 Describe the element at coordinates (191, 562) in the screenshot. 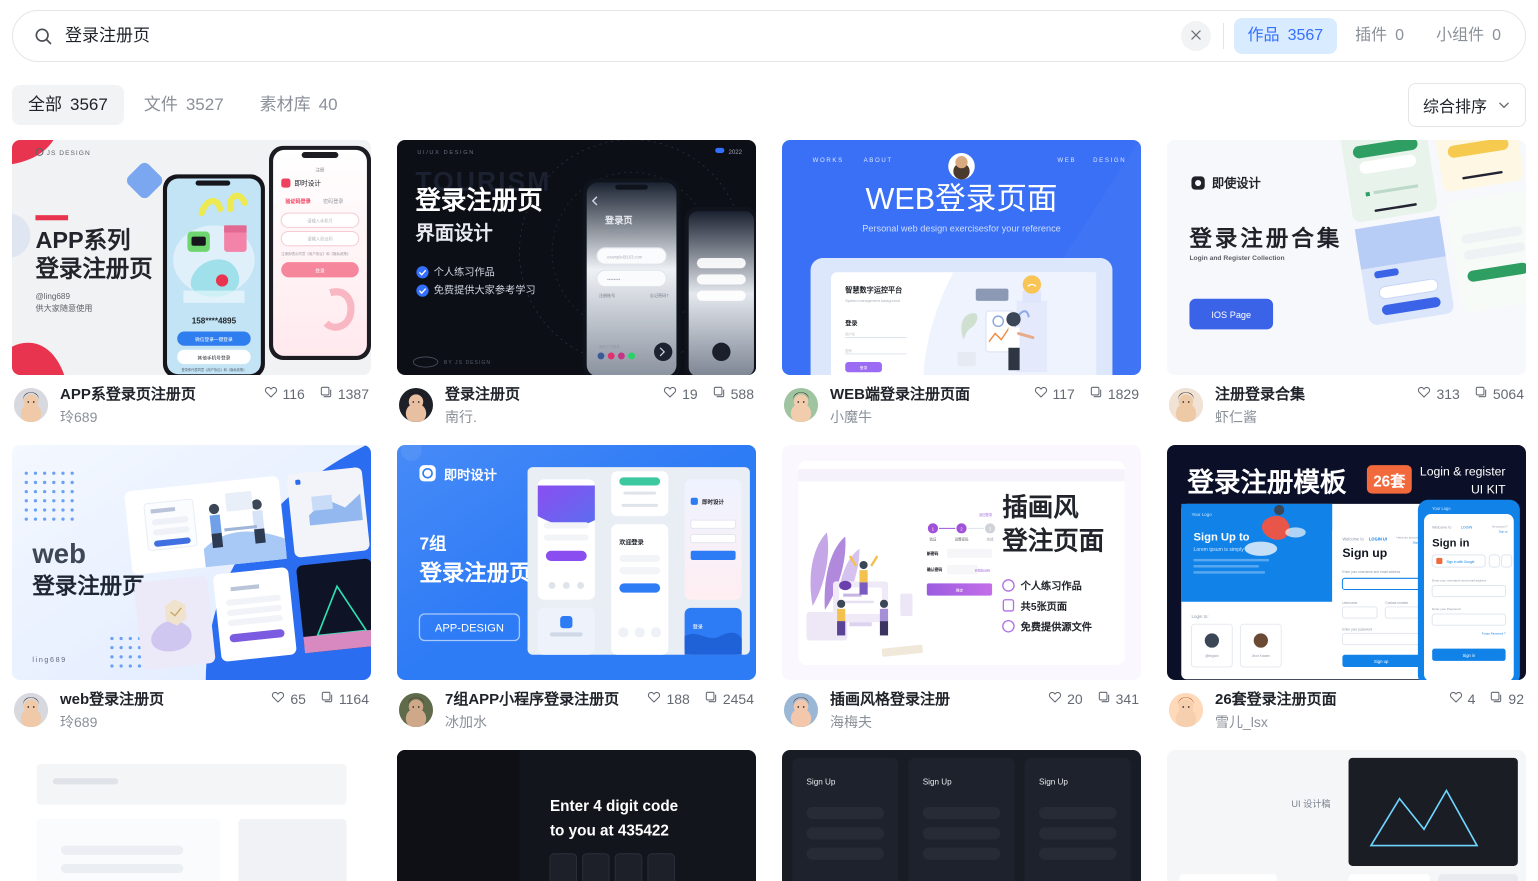

I see `card-thumbnail: web 登录注册页 ling689` at that location.